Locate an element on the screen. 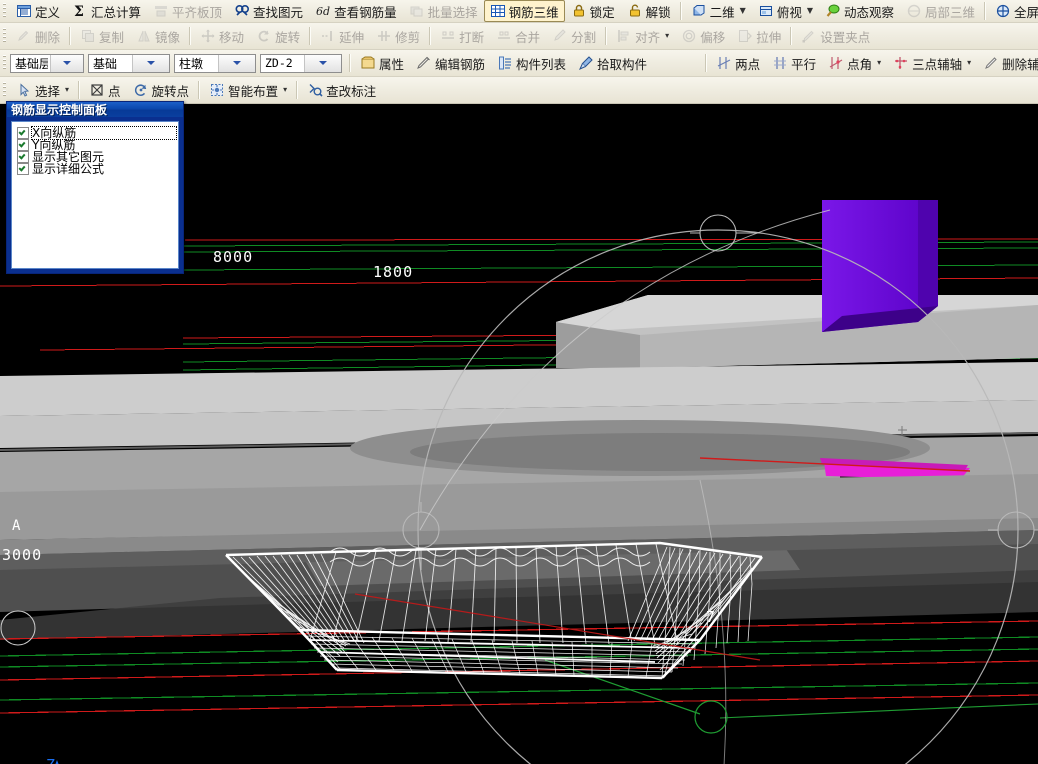  two-point-axis-button: 两点 is located at coordinates (738, 63).